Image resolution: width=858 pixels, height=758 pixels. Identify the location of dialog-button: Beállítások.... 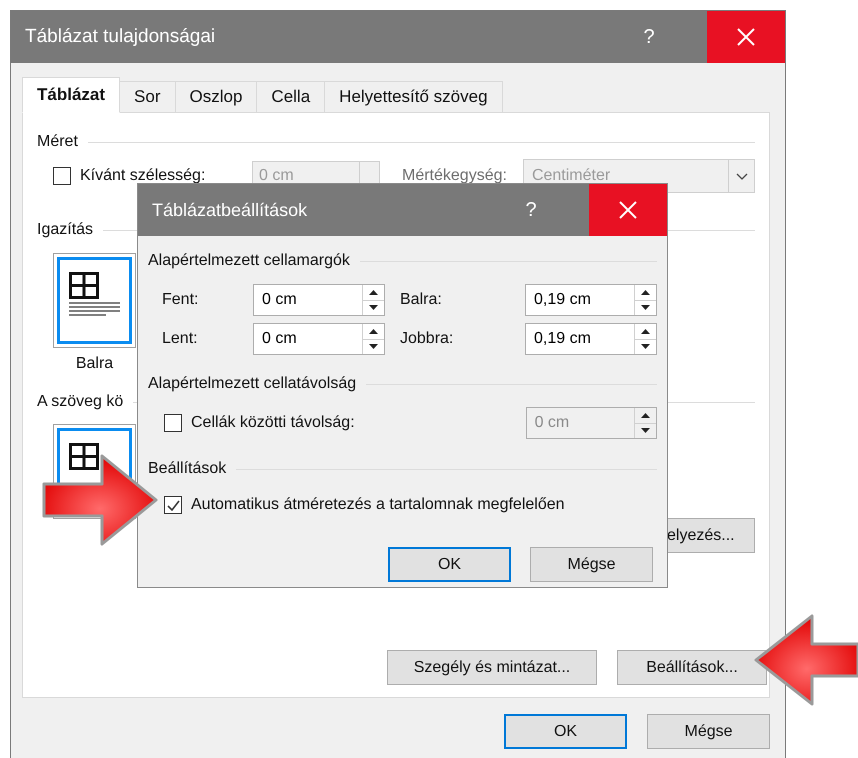
(692, 667).